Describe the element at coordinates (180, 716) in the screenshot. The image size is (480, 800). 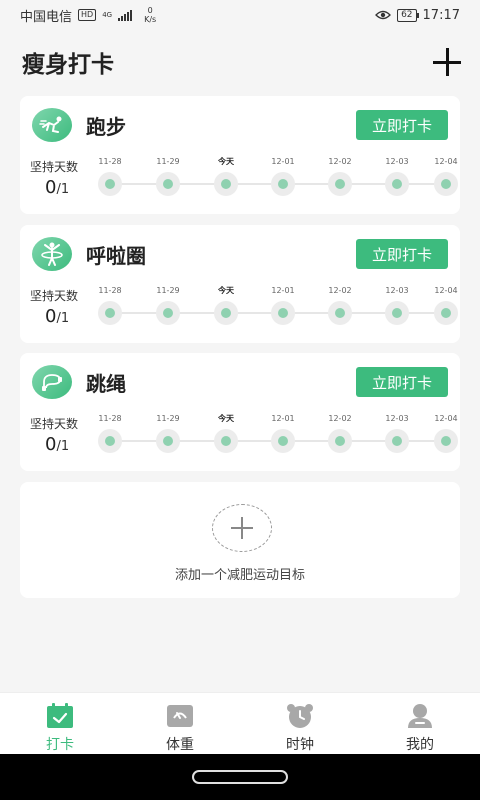
I see `scale-icon` at that location.